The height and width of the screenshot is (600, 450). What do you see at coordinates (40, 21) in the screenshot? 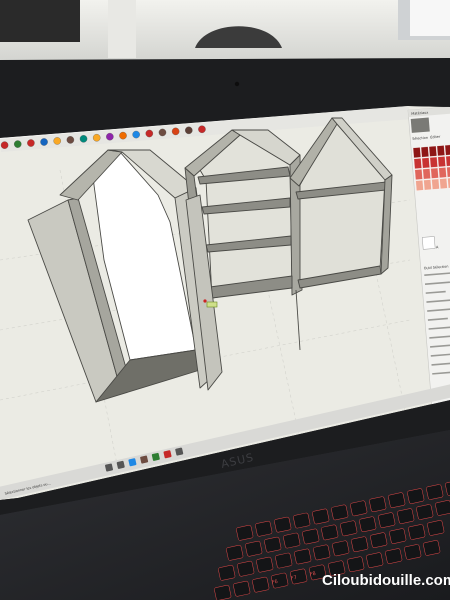
I see `monitor-left` at bounding box center [40, 21].